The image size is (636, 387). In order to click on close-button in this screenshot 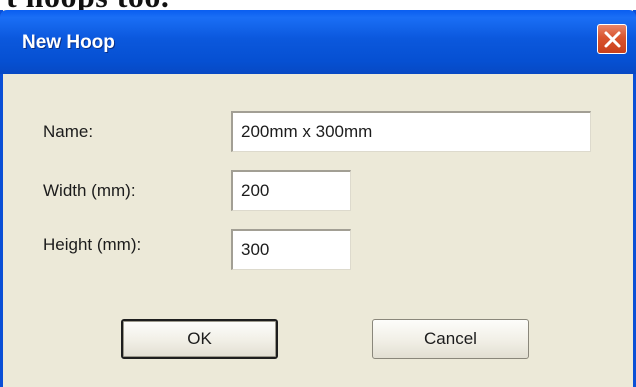, I will do `click(612, 39)`.